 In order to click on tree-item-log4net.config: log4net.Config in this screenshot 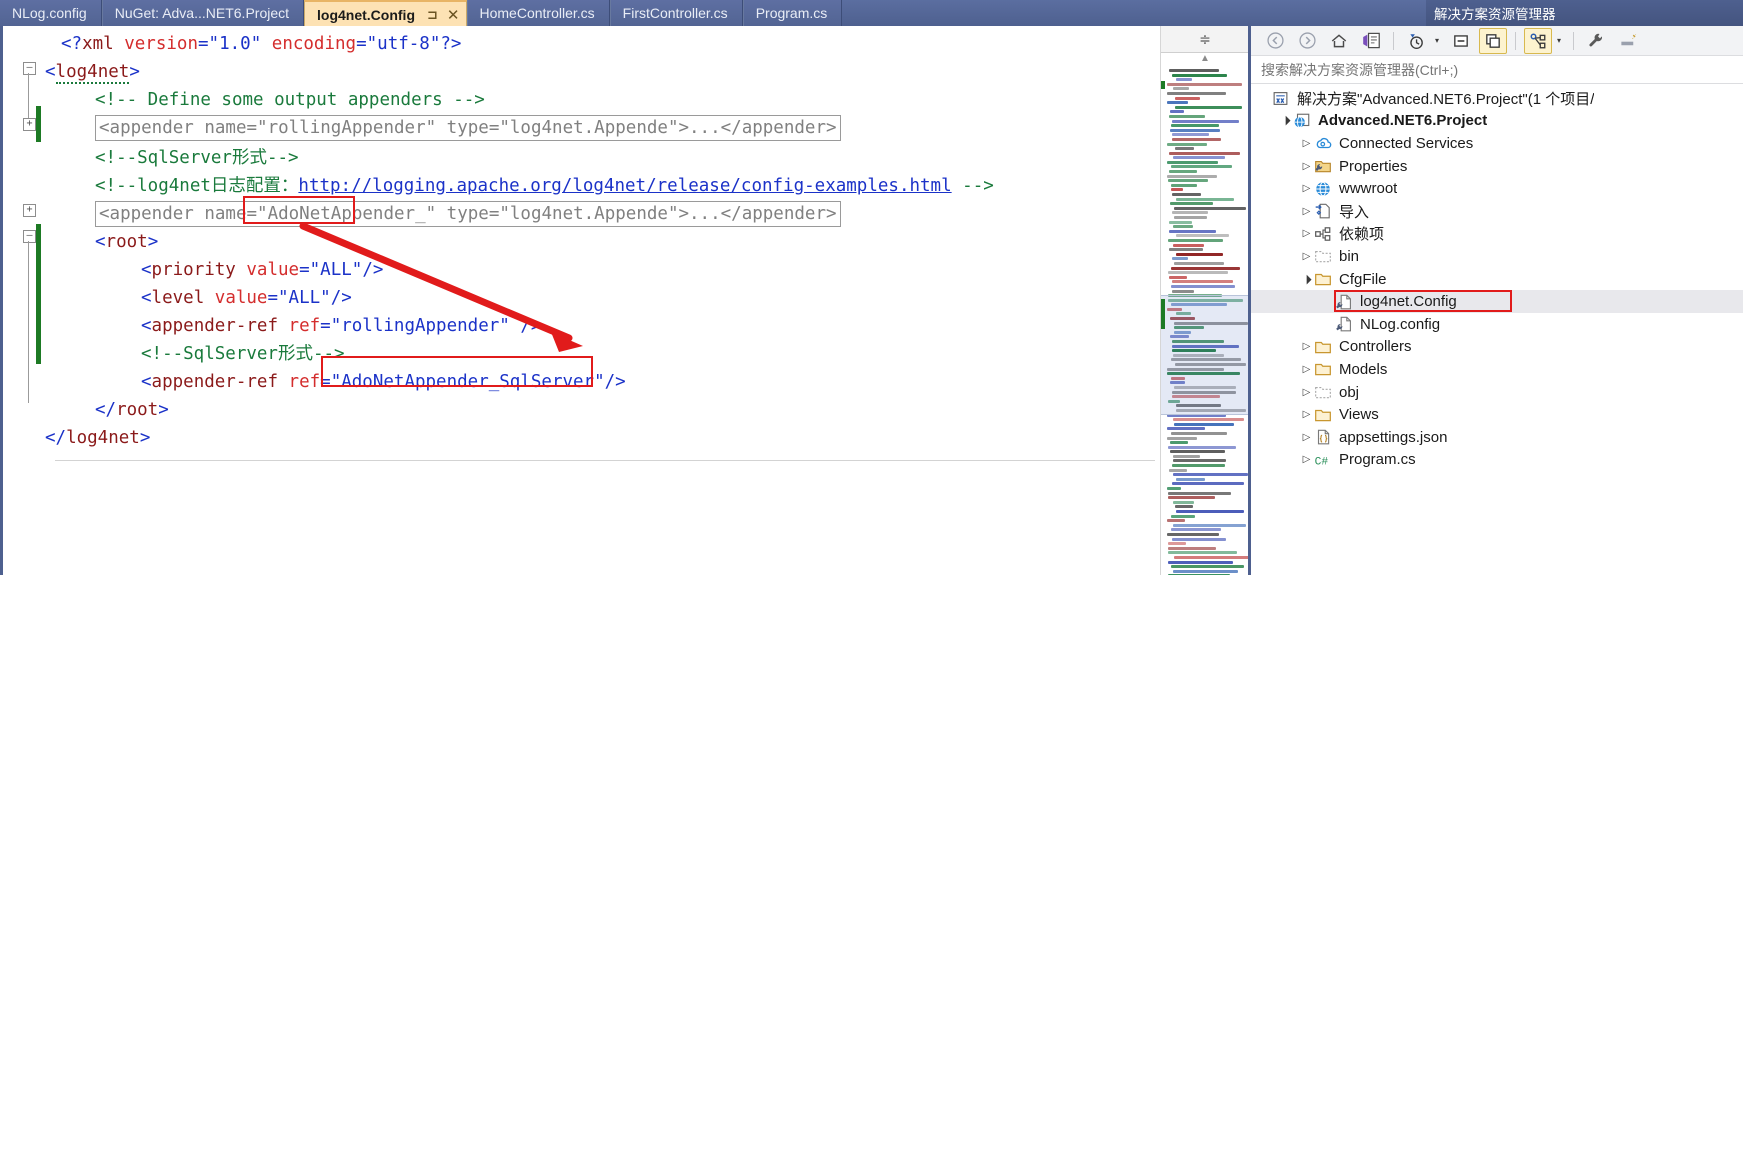, I will do `click(1497, 301)`.